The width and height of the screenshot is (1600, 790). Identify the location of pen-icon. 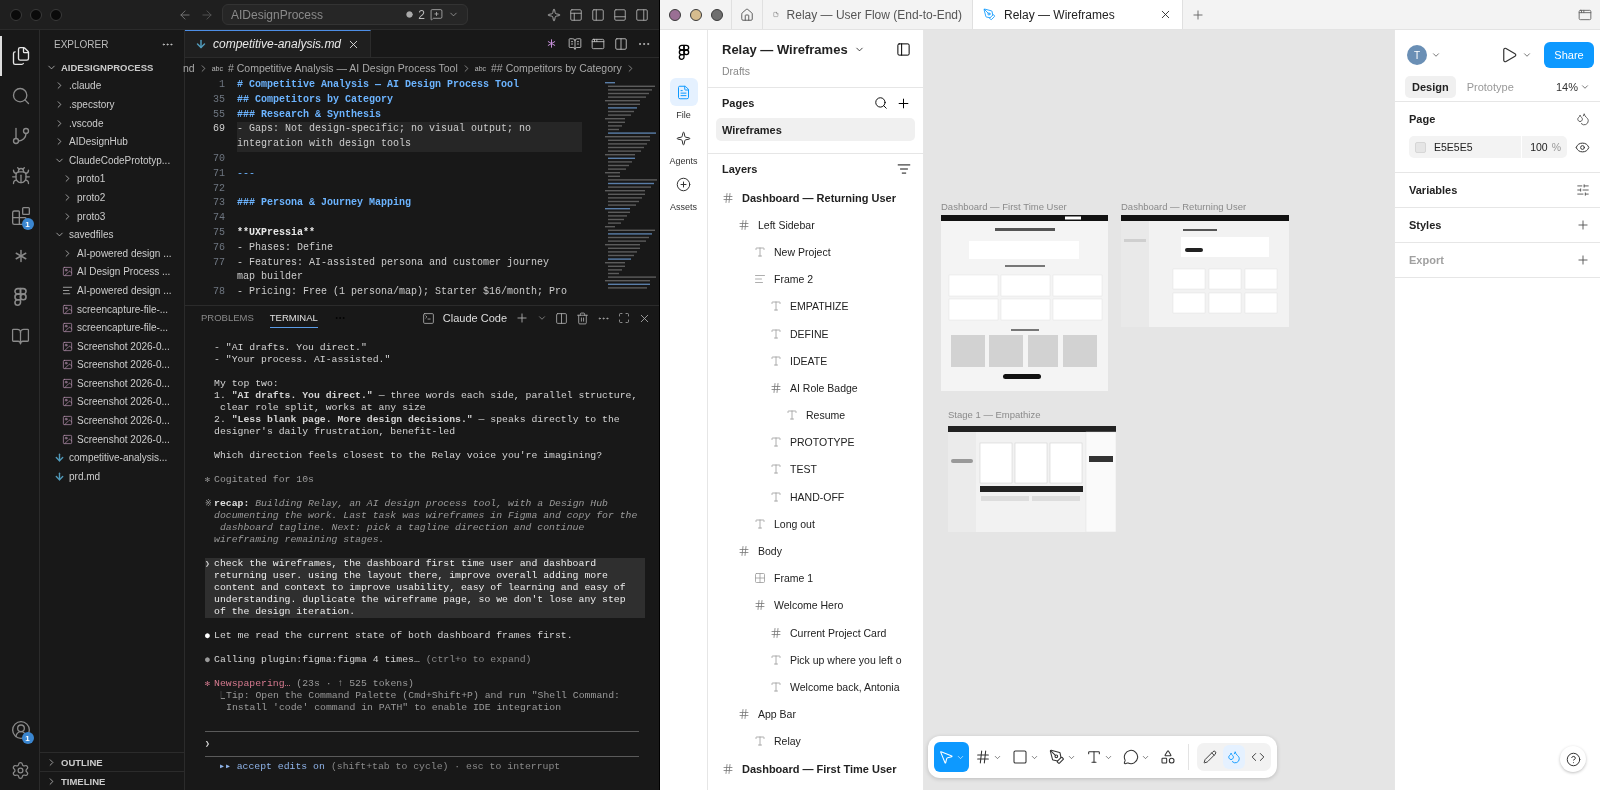
(989, 14).